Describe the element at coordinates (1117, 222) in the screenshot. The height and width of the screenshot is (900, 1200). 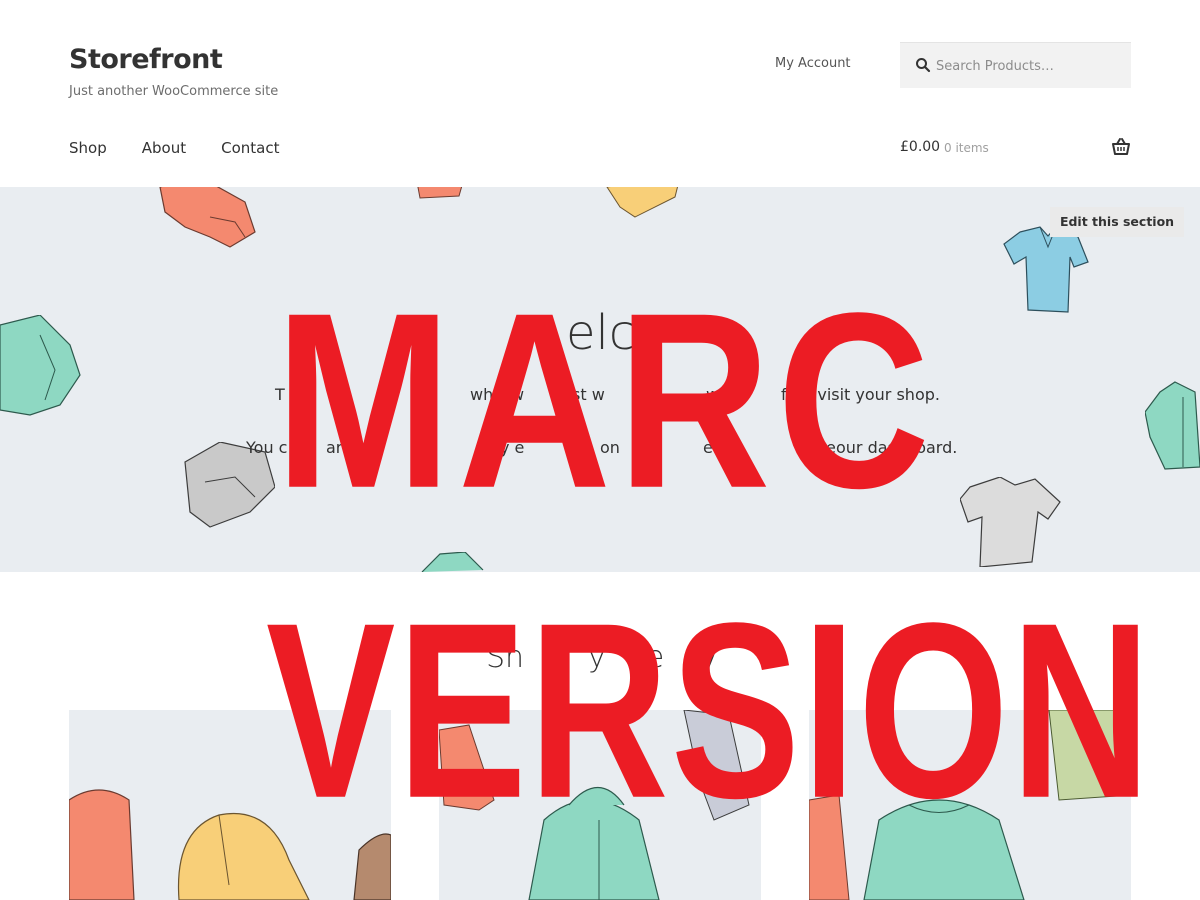
I see `edit-section-button: Edit this section` at that location.